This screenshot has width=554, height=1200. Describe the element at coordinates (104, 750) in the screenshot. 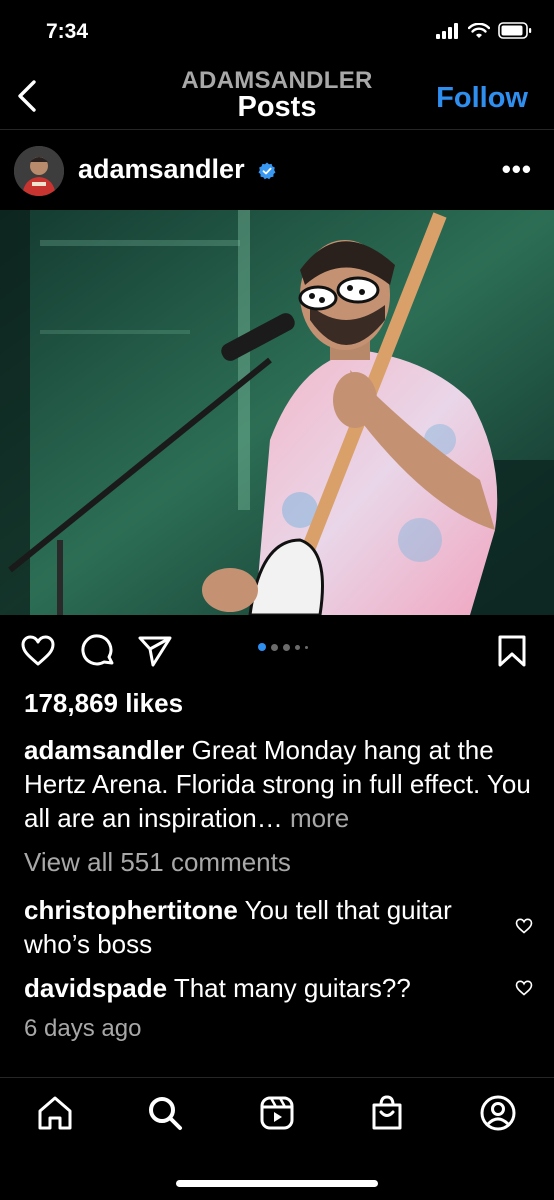

I see `caption-username: adamsandler` at that location.